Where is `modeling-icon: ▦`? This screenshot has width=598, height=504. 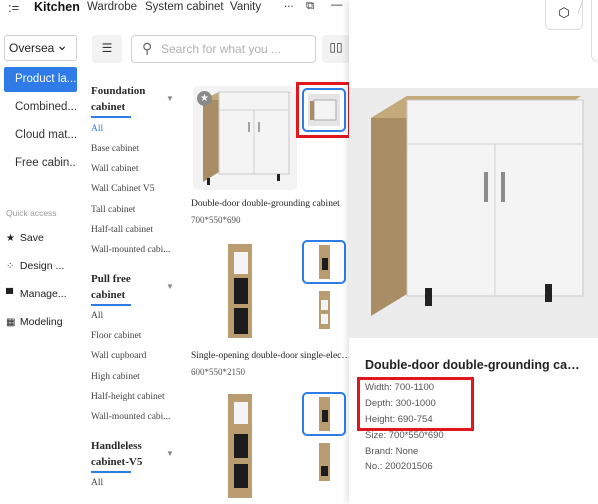 modeling-icon: ▦ is located at coordinates (11, 322).